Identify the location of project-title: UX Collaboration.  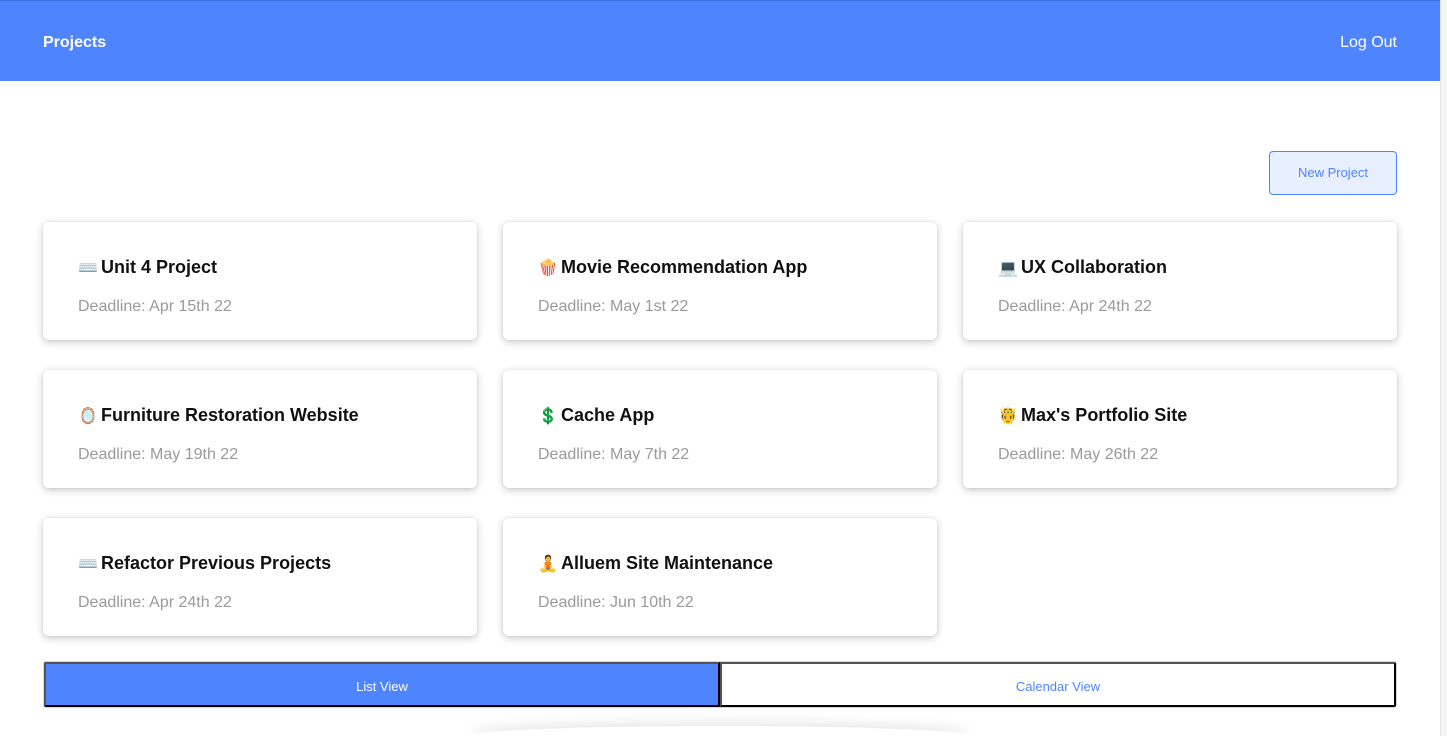
(1094, 266).